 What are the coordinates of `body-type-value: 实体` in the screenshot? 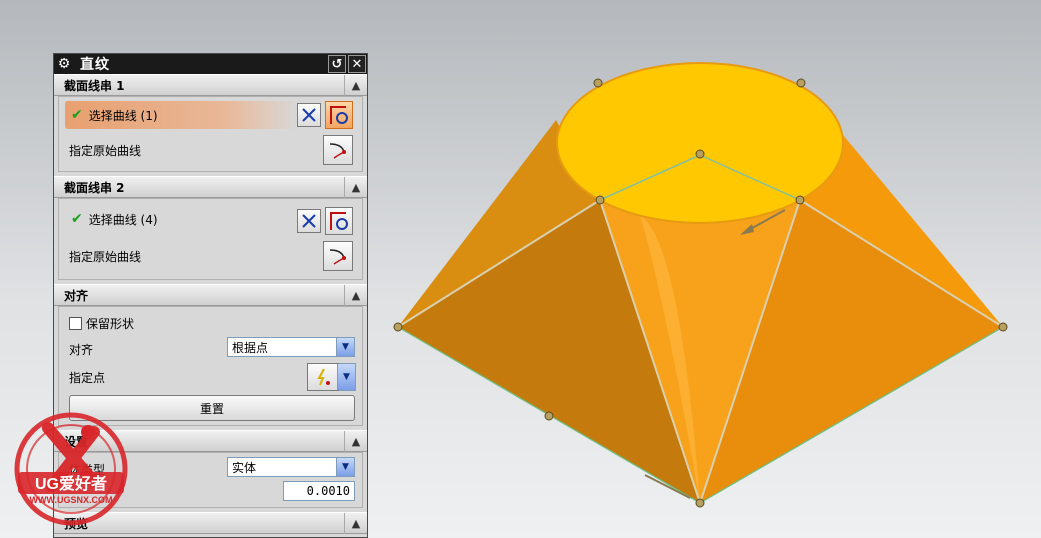 It's located at (244, 467).